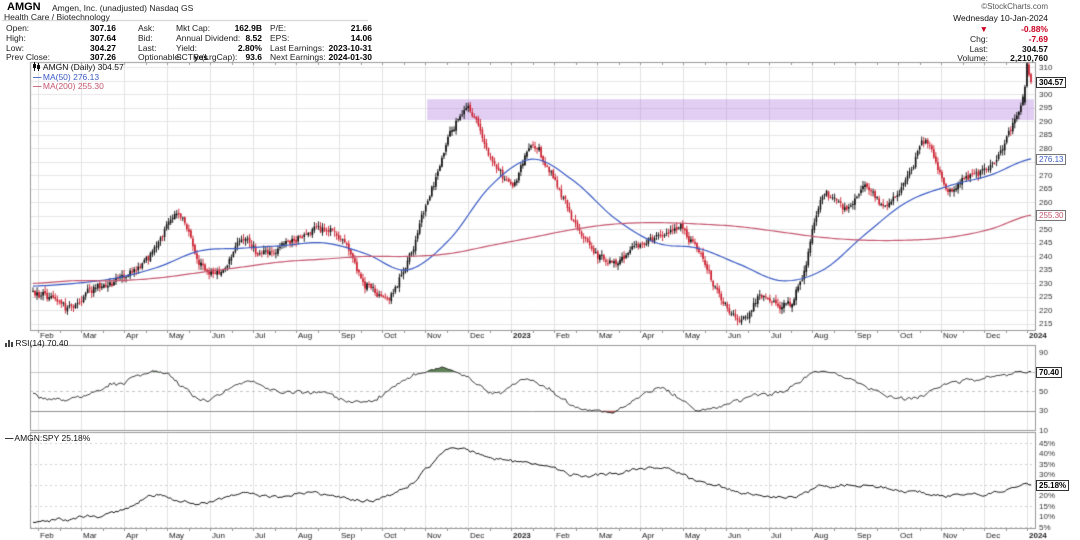  I want to click on rsi-legend: RSI(14) 70.40, so click(36, 343).